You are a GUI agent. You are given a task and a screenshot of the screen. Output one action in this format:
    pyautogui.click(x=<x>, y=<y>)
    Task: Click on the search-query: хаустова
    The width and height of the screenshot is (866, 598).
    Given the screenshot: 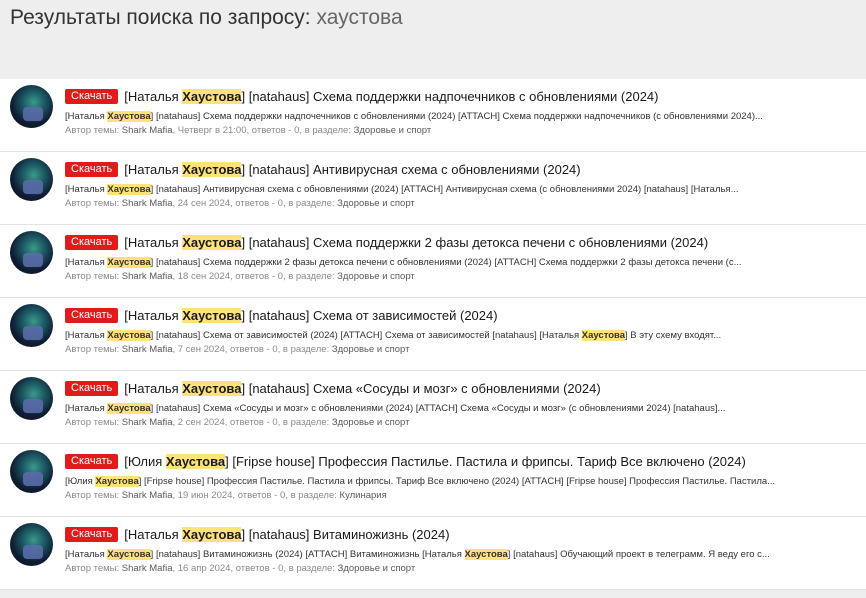 What is the action you would take?
    pyautogui.click(x=359, y=17)
    